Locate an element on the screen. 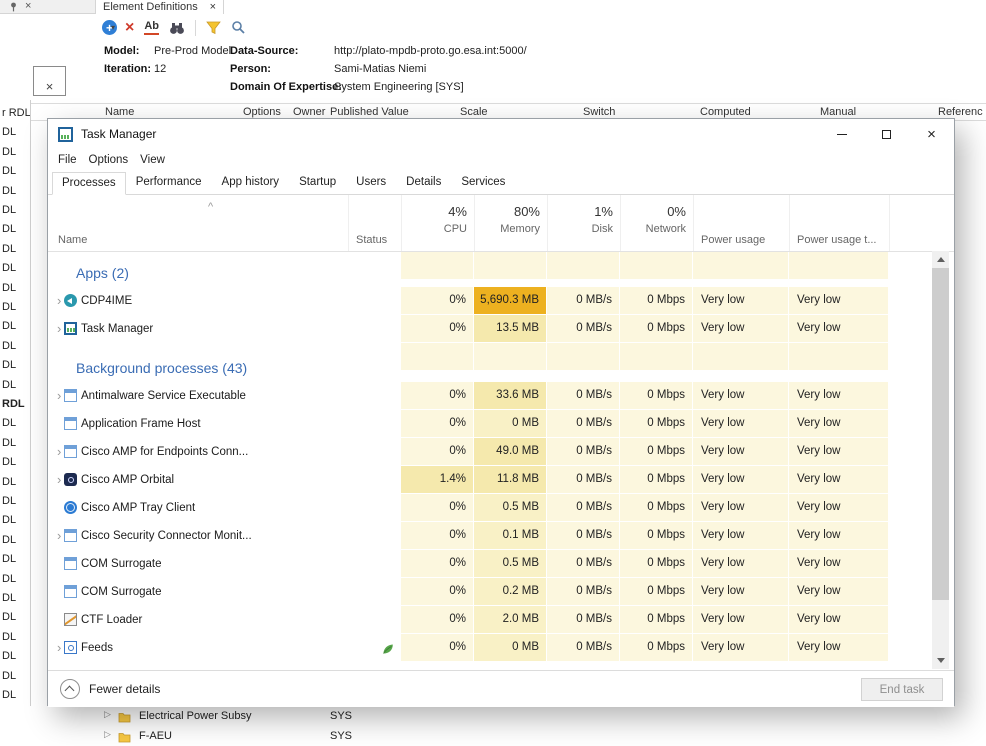 The height and width of the screenshot is (746, 986). rdl-list-item: RDL is located at coordinates (13, 404).